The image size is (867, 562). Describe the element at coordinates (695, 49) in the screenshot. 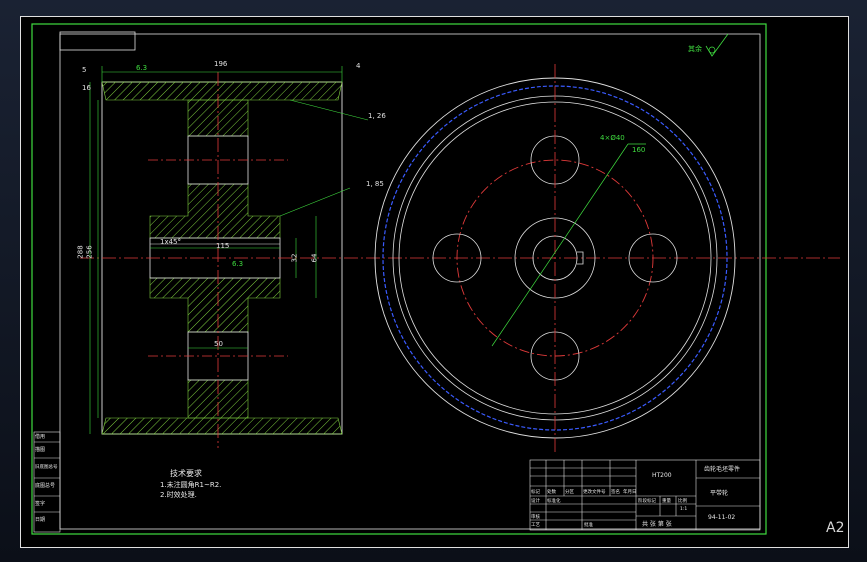

I see `roughness-text: 其余` at that location.